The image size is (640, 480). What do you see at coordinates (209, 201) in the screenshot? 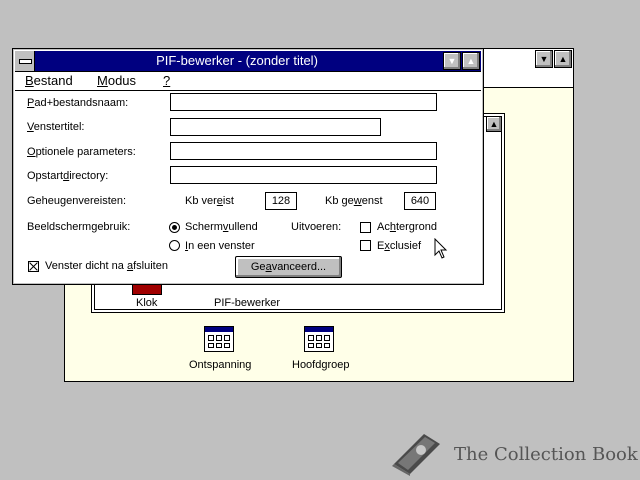
I see `kb-required-label: Kb vereist` at bounding box center [209, 201].